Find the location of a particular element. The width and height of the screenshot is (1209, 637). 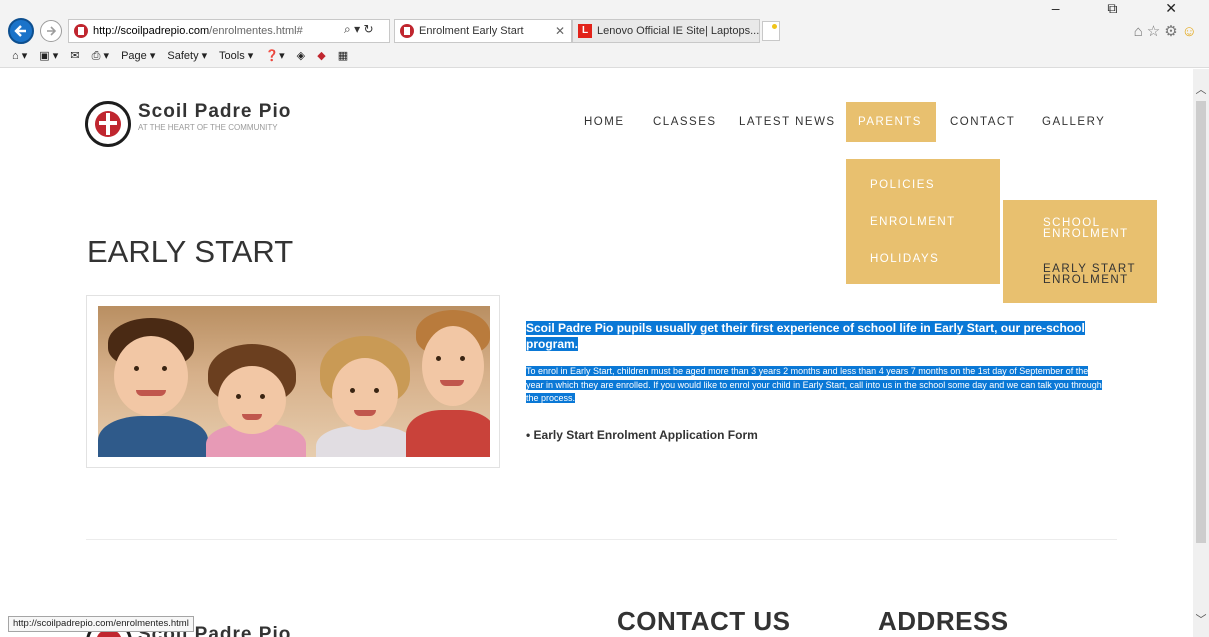

menu-item-enrolment: ENROLMENT is located at coordinates (913, 222).